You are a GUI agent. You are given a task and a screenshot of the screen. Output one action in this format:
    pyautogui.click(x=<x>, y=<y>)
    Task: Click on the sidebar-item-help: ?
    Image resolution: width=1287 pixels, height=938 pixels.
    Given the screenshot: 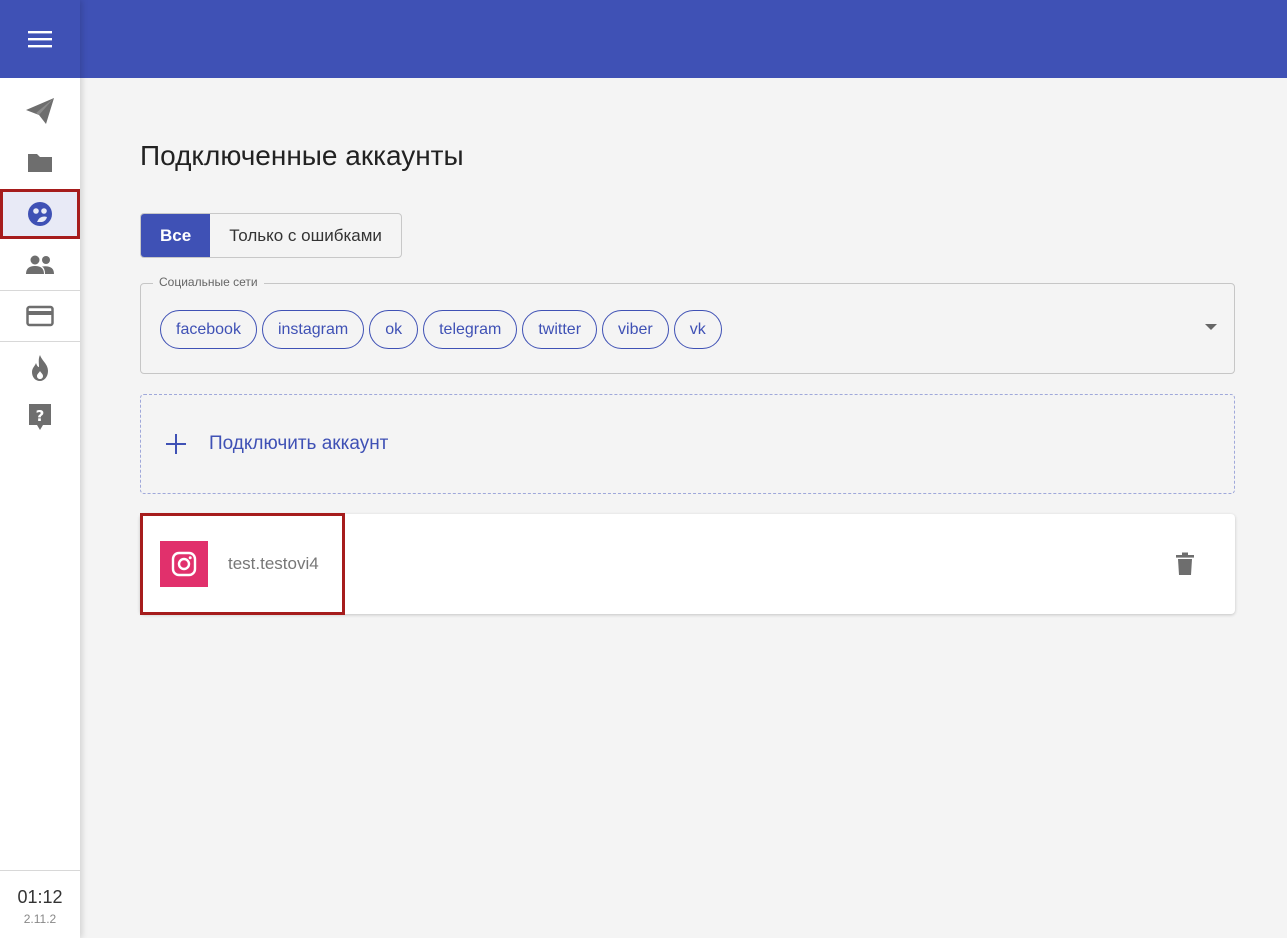 What is the action you would take?
    pyautogui.click(x=40, y=417)
    